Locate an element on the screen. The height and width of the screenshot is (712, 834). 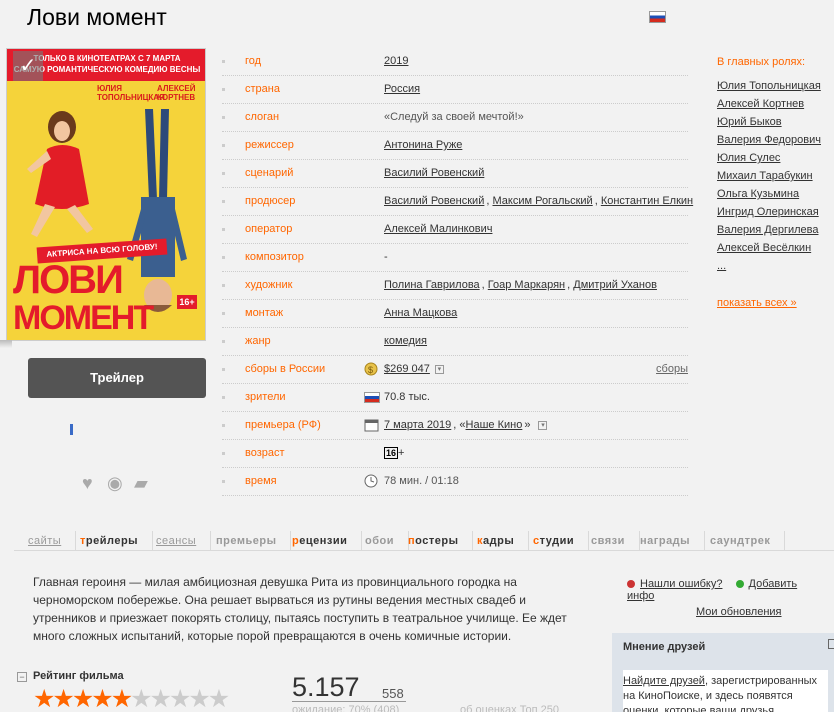
money-icon: $ is located at coordinates (371, 369).